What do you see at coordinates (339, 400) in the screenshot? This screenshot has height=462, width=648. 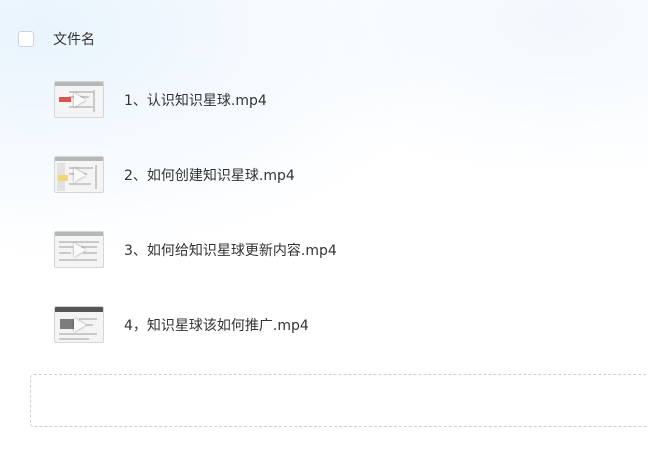 I see `upload-dropzone` at bounding box center [339, 400].